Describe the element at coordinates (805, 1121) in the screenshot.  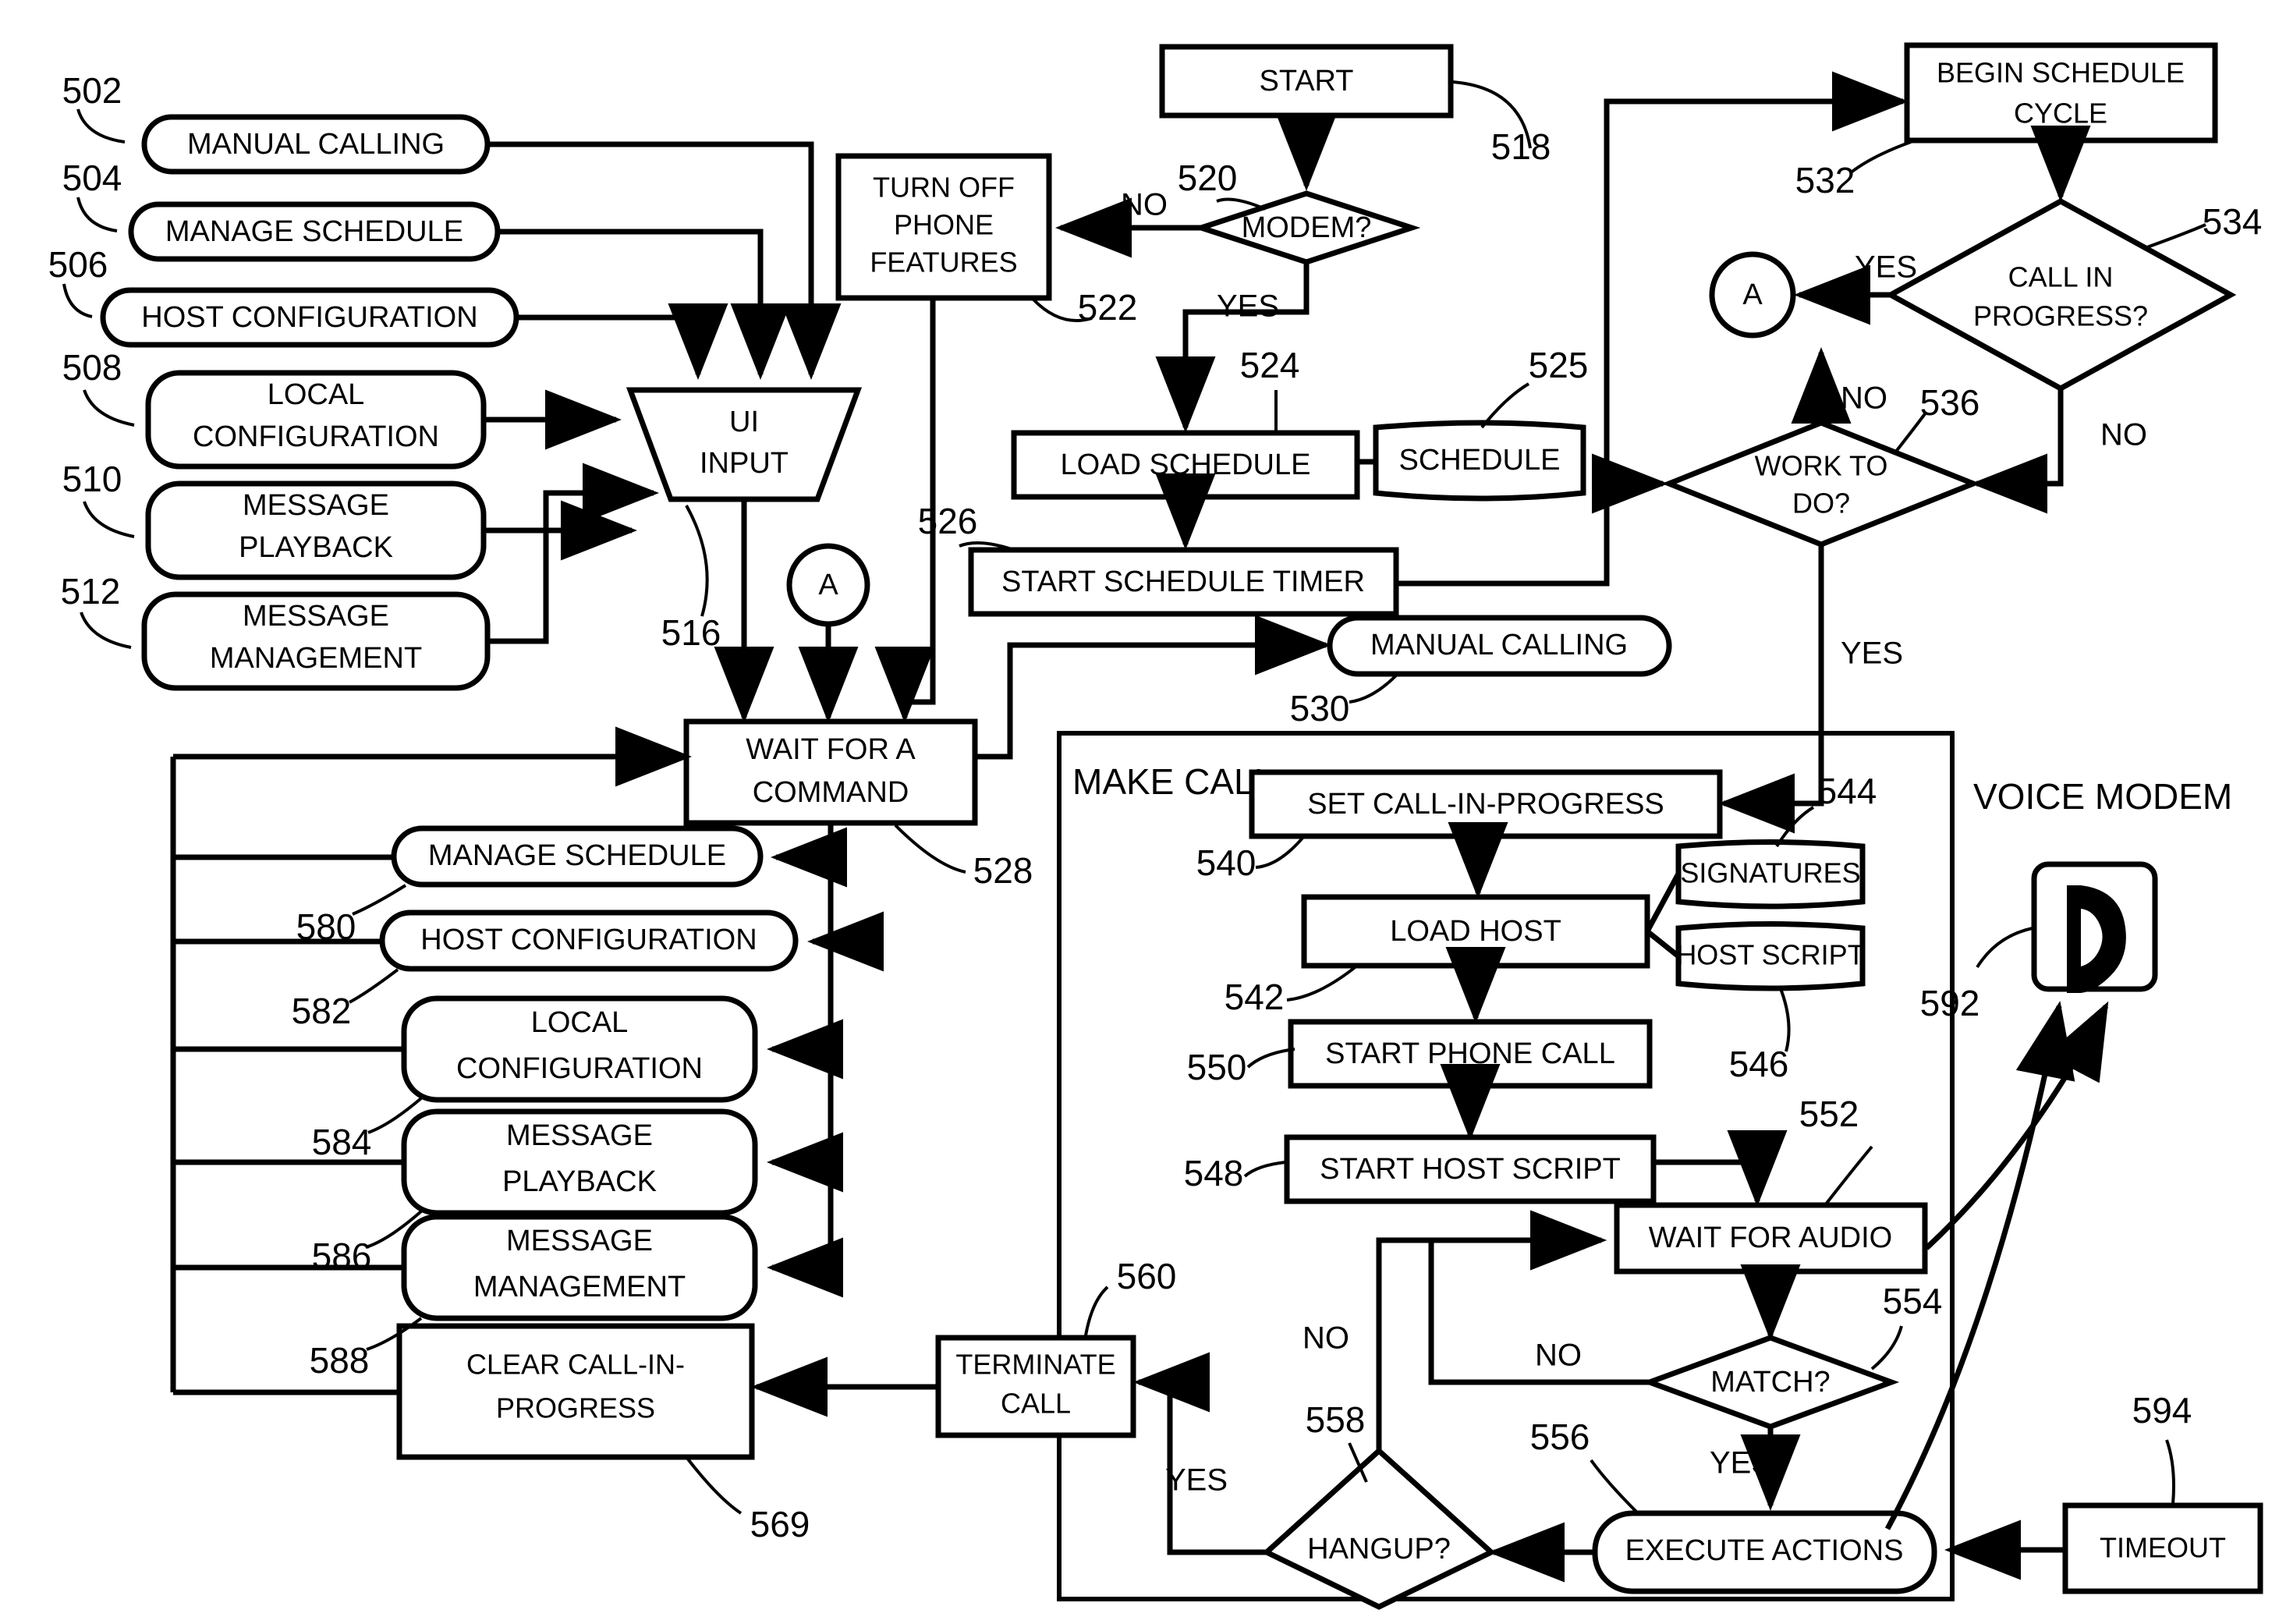
I see `edge-wait-command-to-message-playback-bottom` at that location.